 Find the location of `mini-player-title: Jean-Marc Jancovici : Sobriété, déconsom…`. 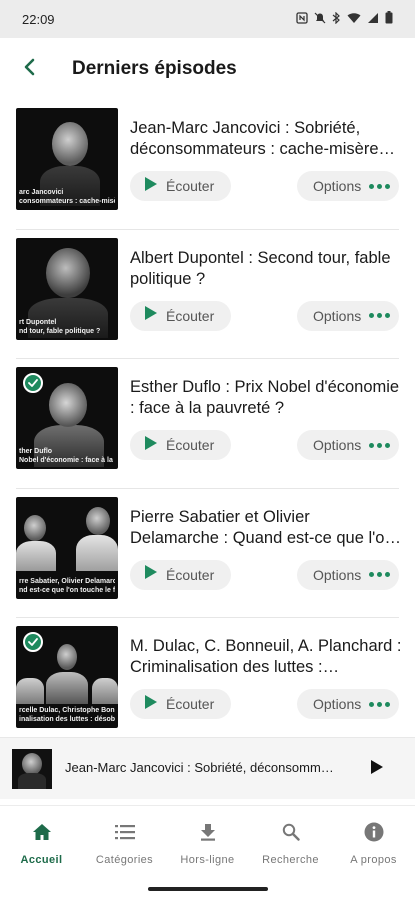

mini-player-title: Jean-Marc Jancovici : Sobriété, déconsom… is located at coordinates (201, 767).